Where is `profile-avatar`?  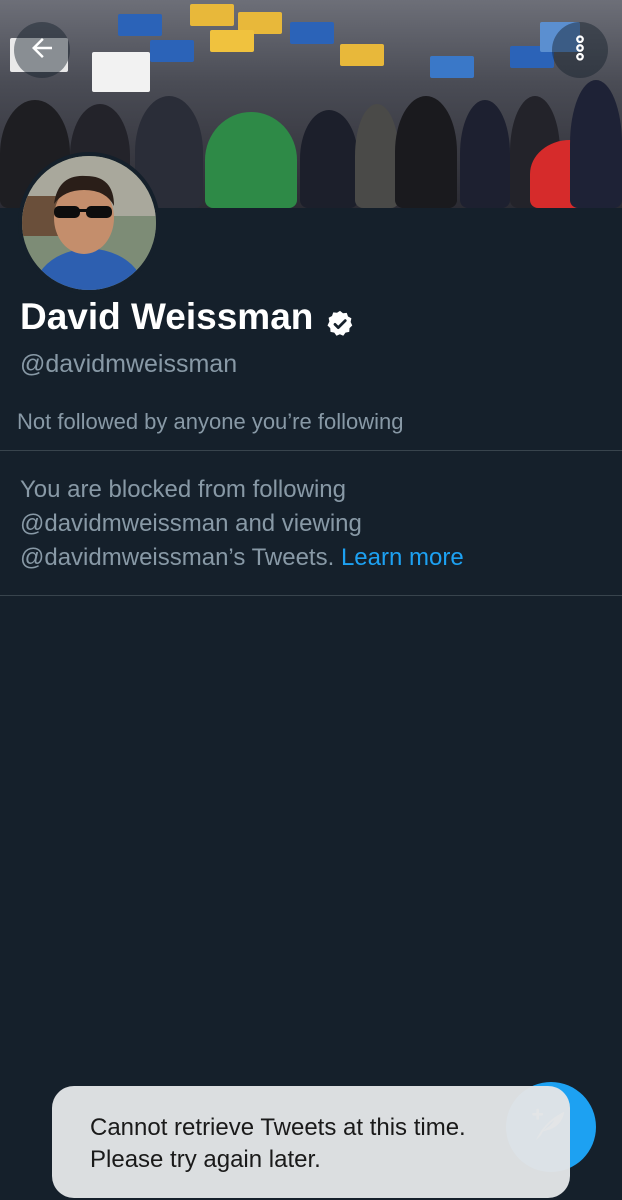
profile-avatar is located at coordinates (89, 223).